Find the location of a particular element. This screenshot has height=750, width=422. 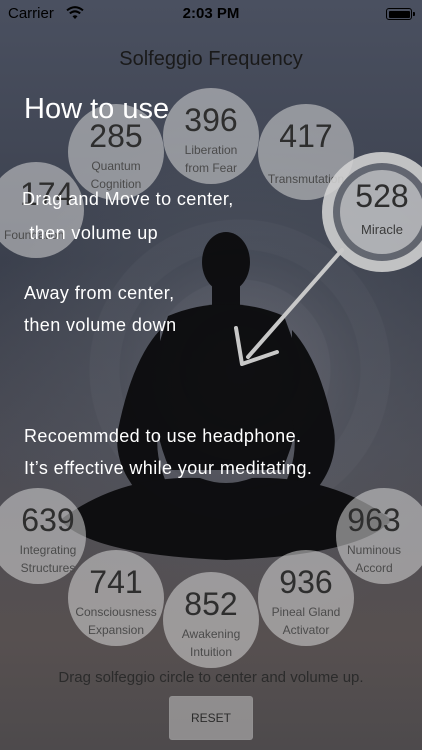

tutorial-line: then volume up is located at coordinates (91, 233).